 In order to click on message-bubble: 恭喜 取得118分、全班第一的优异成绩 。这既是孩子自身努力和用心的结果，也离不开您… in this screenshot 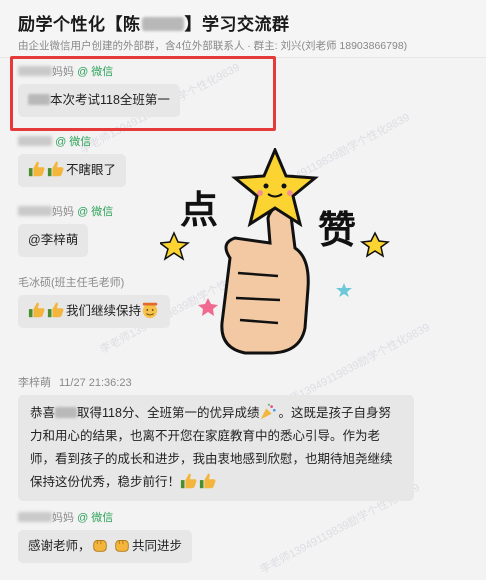, I will do `click(216, 448)`.